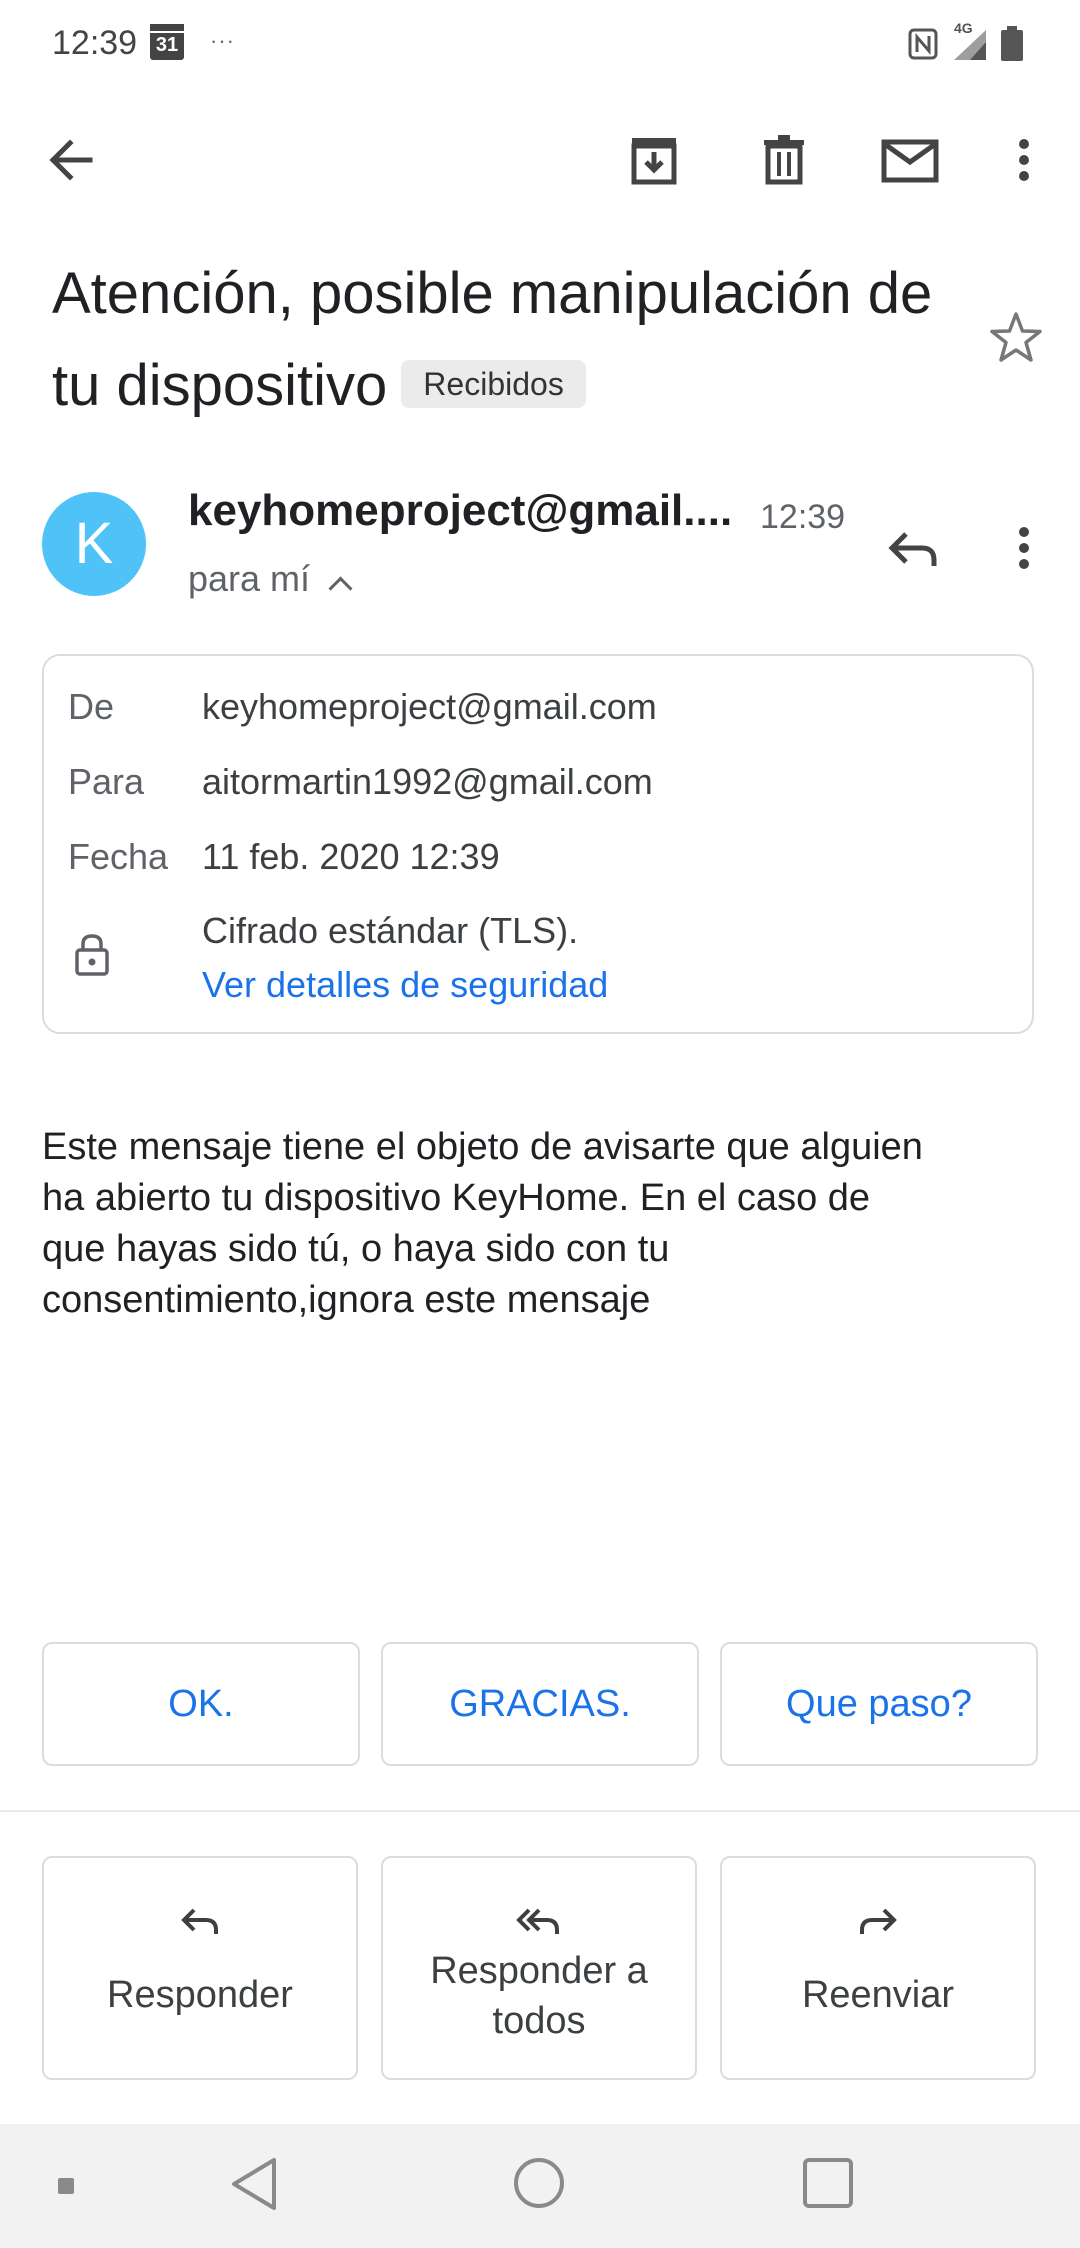 Image resolution: width=1080 pixels, height=2248 pixels. I want to click on star-button, so click(1016, 338).